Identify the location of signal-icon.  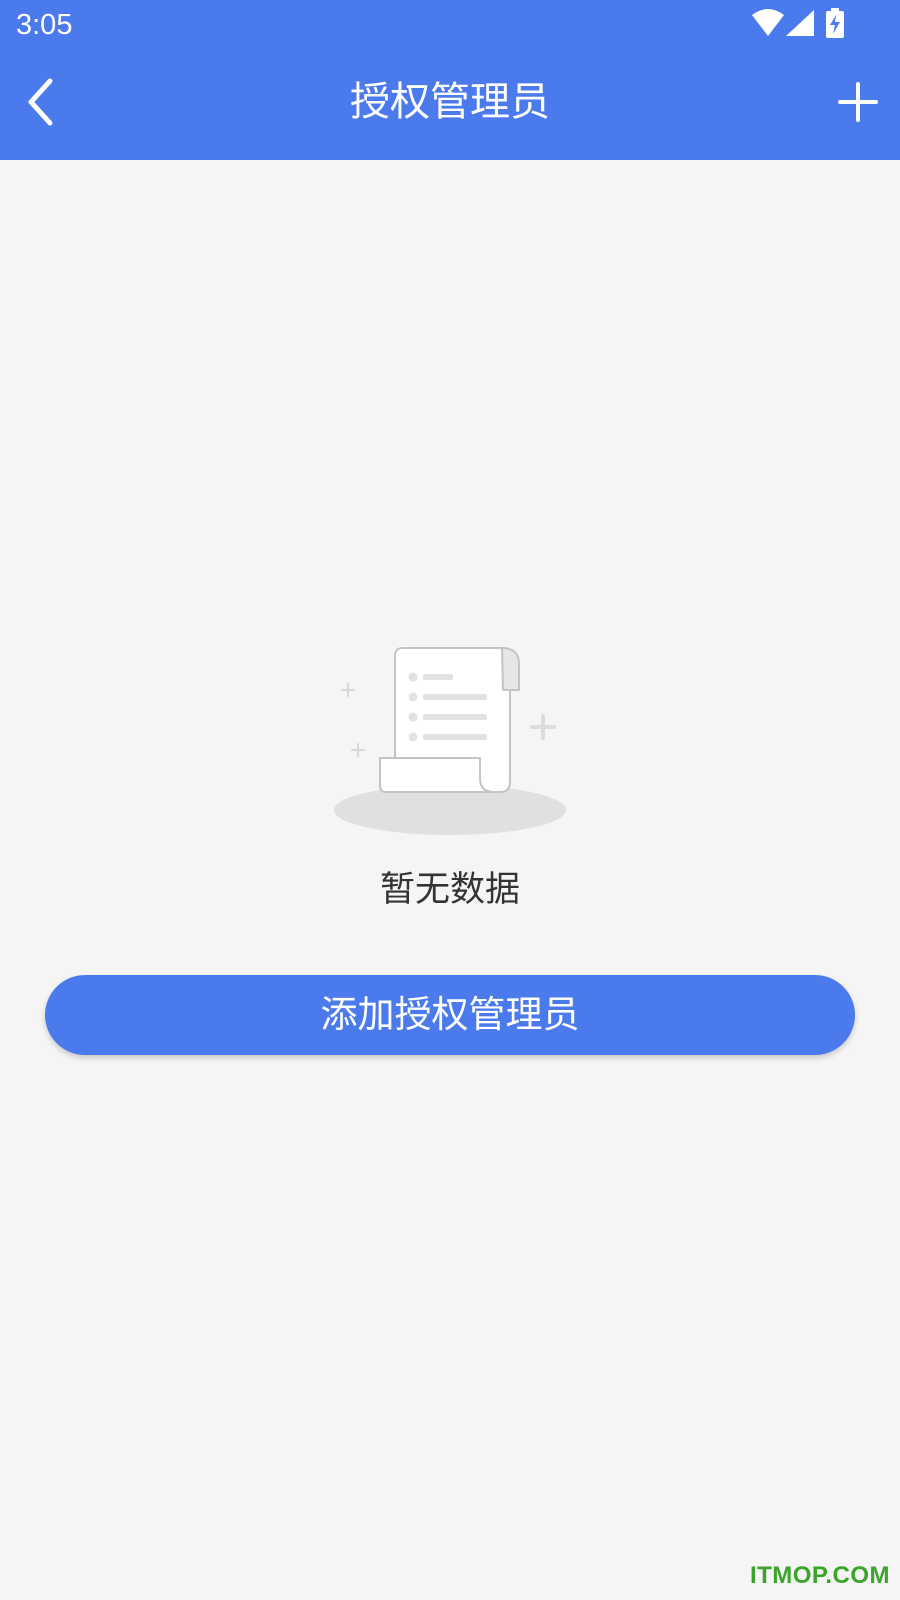
(800, 23).